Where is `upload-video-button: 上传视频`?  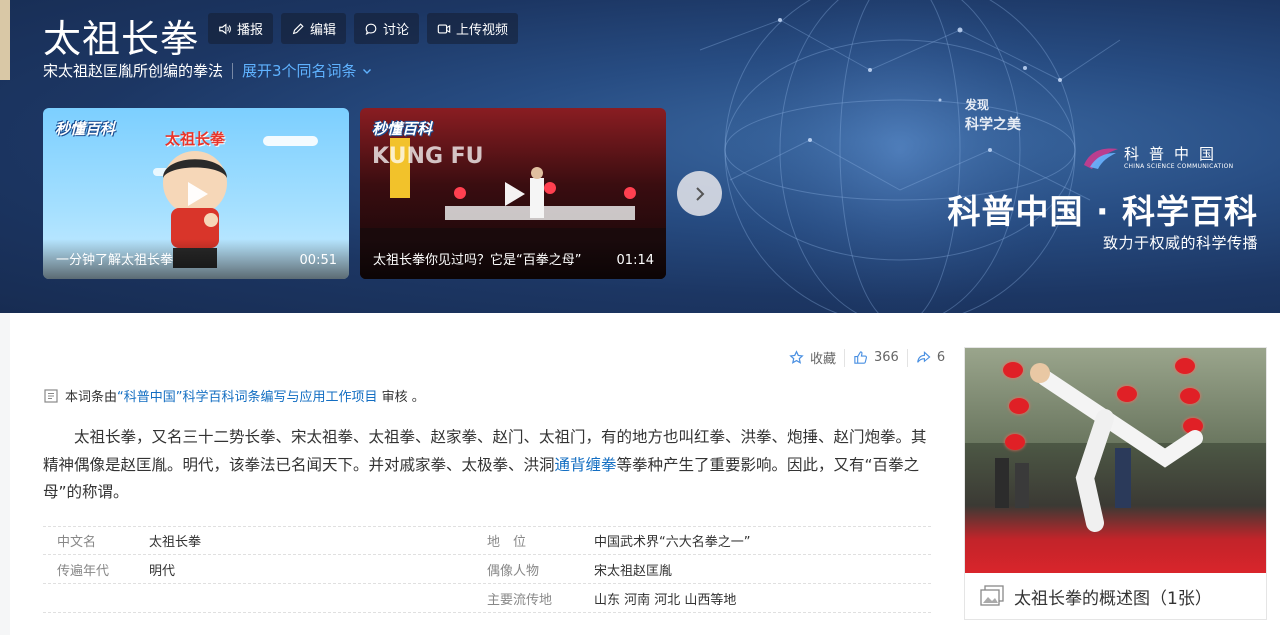 upload-video-button: 上传视频 is located at coordinates (473, 28).